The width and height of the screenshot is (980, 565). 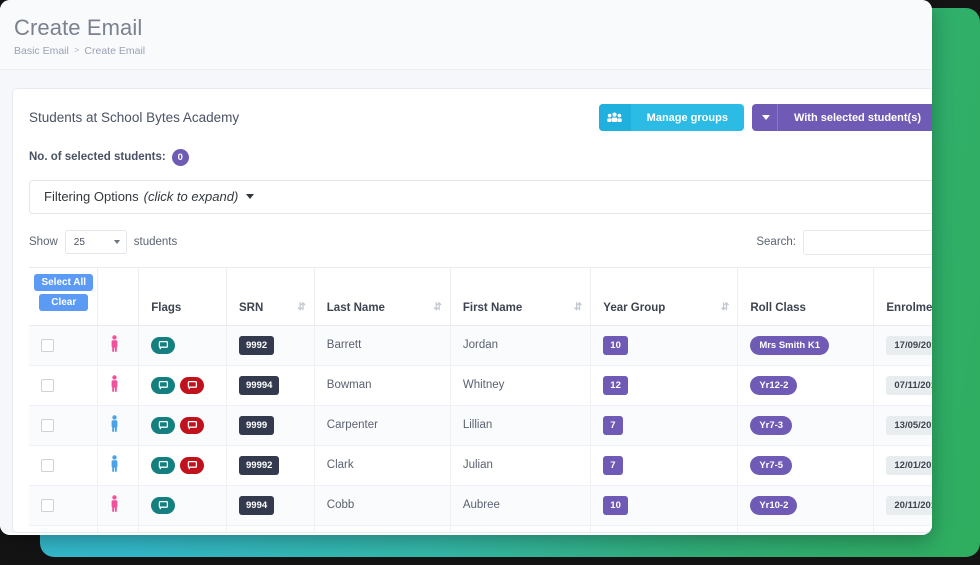 What do you see at coordinates (615, 345) in the screenshot?
I see `year-group-badge: 10` at bounding box center [615, 345].